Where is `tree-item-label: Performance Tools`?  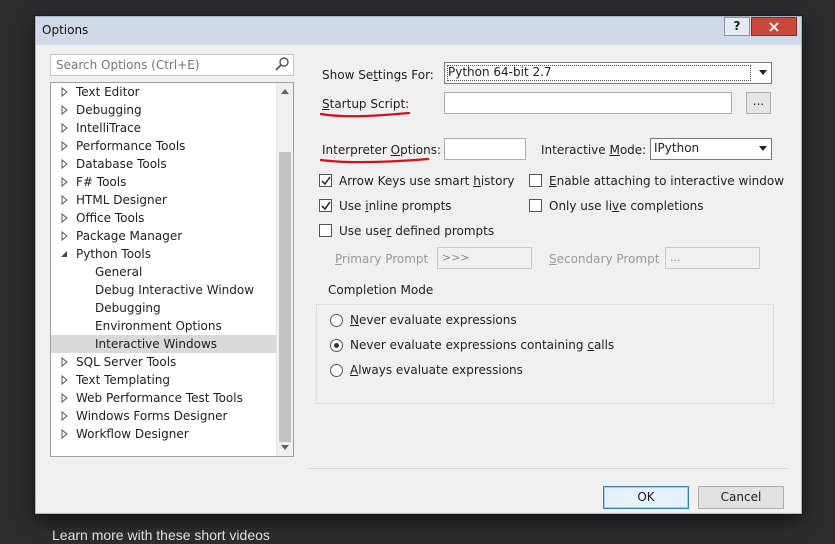 tree-item-label: Performance Tools is located at coordinates (131, 146).